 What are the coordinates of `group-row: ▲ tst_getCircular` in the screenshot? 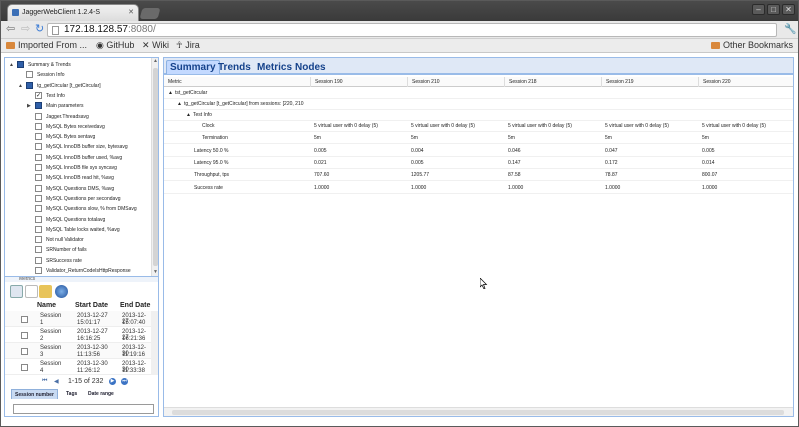 It's located at (478, 93).